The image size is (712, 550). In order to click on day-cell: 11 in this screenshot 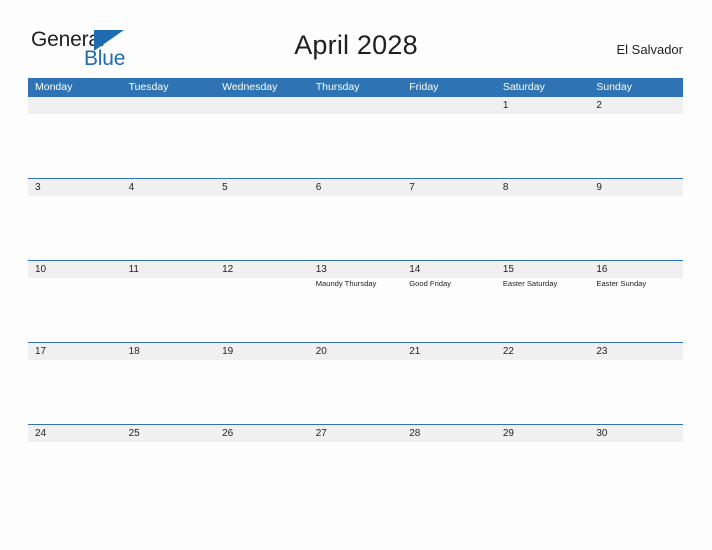, I will do `click(169, 301)`.